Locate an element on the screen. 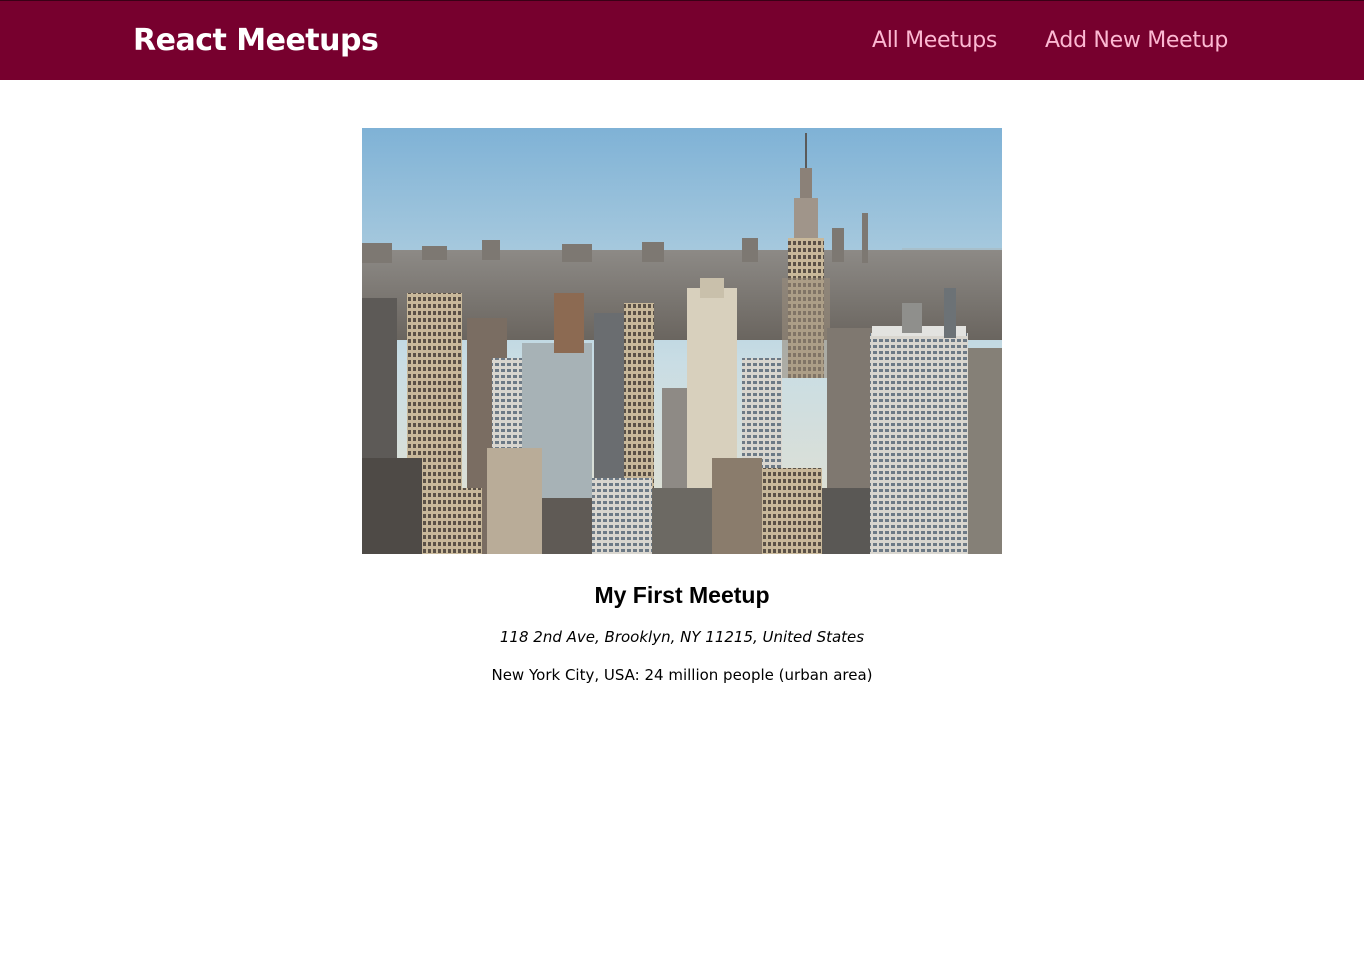 Image resolution: width=1364 pixels, height=968 pixels. site-logo: React Meetups is located at coordinates (256, 41).